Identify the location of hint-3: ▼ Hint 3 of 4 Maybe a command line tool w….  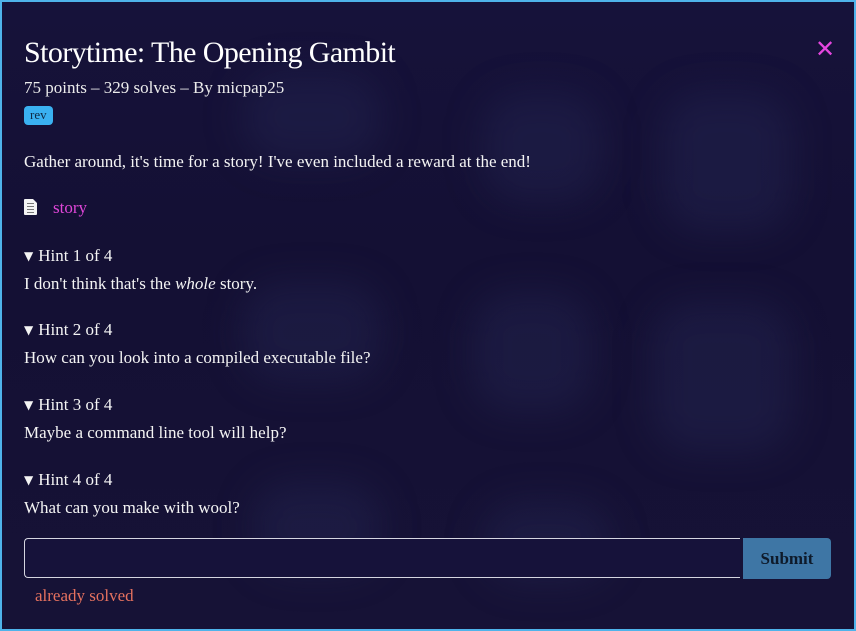
(155, 419).